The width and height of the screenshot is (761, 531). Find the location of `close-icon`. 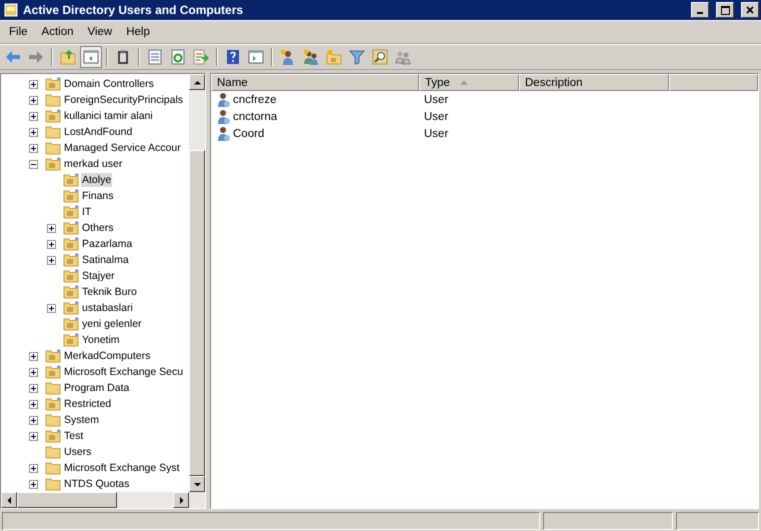

close-icon is located at coordinates (750, 10).